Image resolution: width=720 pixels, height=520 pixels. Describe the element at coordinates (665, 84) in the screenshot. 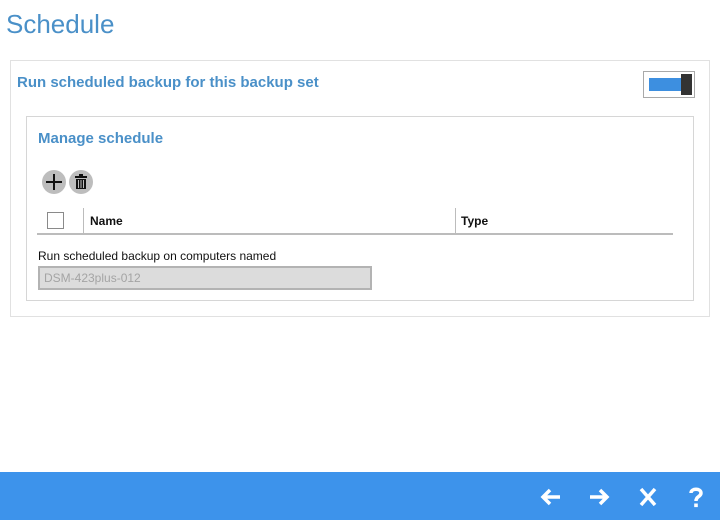

I see `toggle-track` at that location.